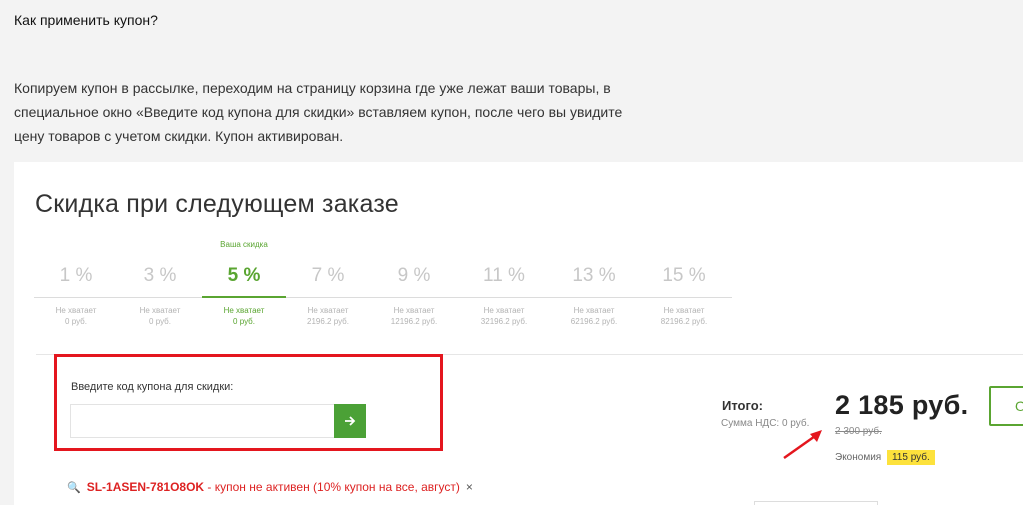 This screenshot has width=1023, height=505. I want to click on savings-badge: 115 руб., so click(910, 457).